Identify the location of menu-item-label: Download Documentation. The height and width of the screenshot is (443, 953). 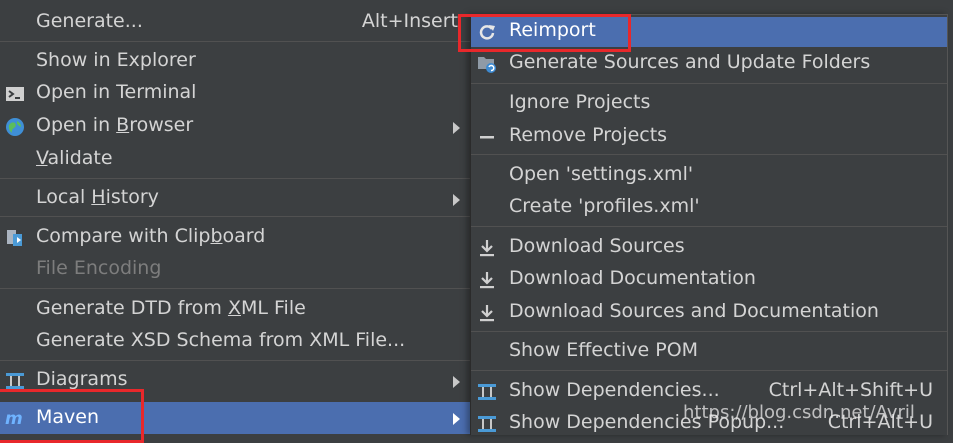
(632, 278).